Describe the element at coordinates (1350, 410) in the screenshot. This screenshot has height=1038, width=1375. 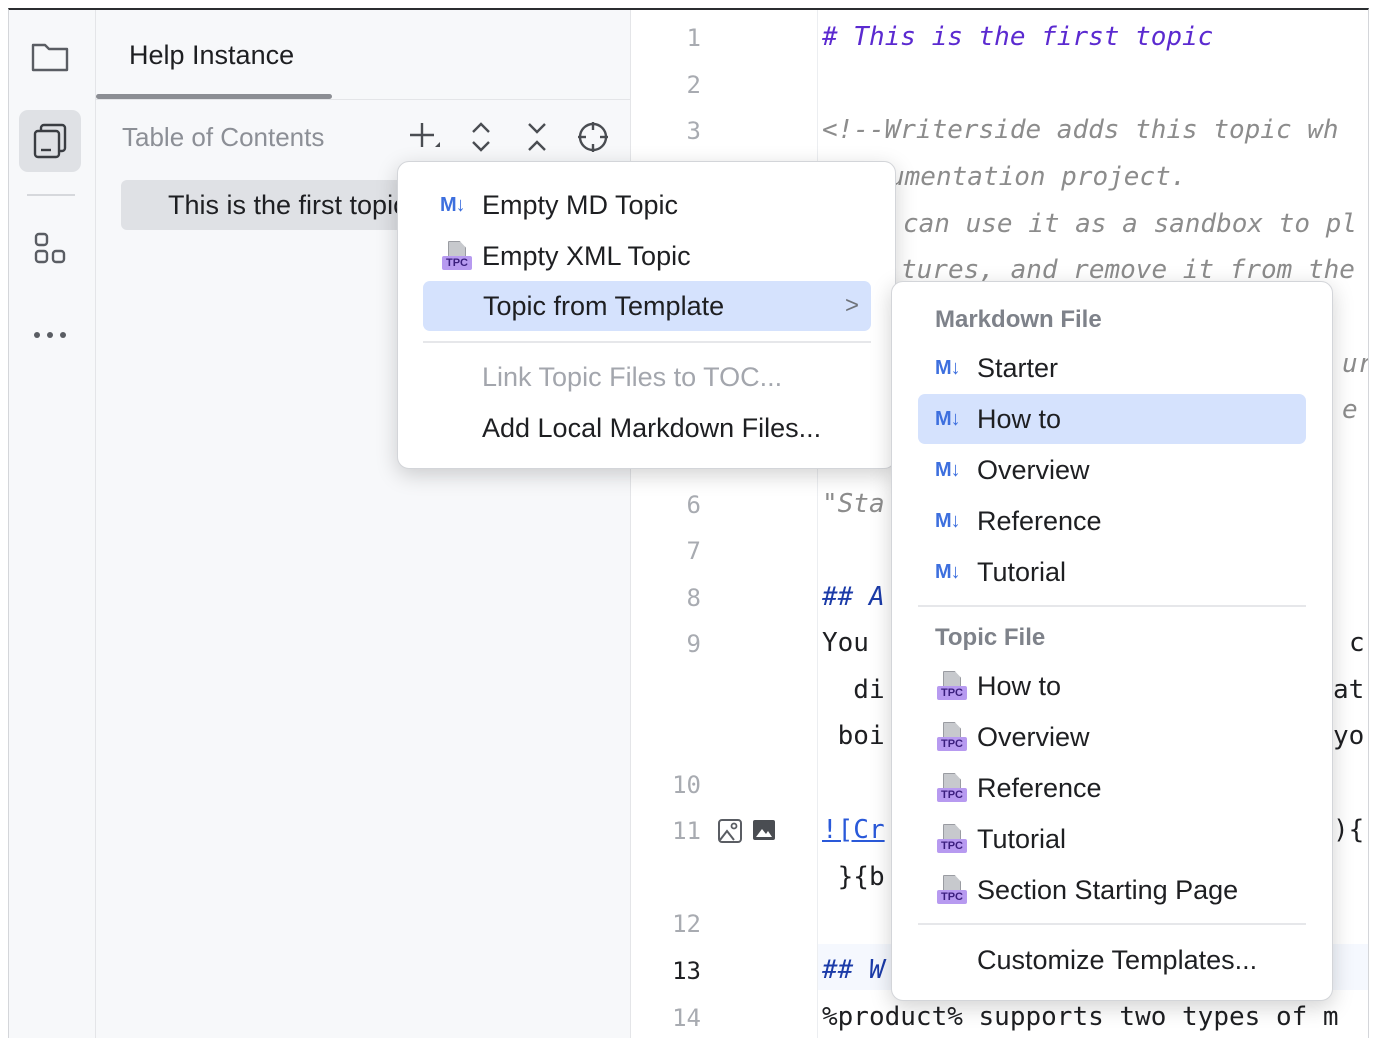
I see `code-line: e` at that location.